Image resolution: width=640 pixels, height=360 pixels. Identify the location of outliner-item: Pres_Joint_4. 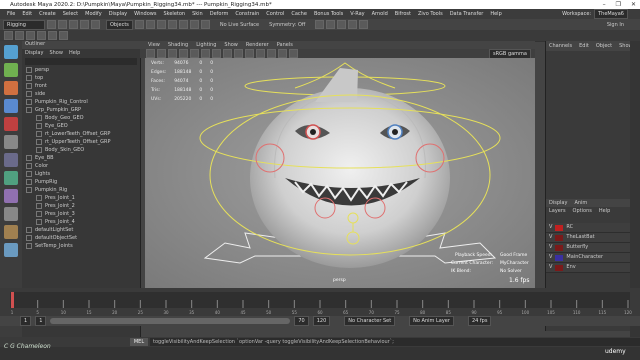
(81, 222).